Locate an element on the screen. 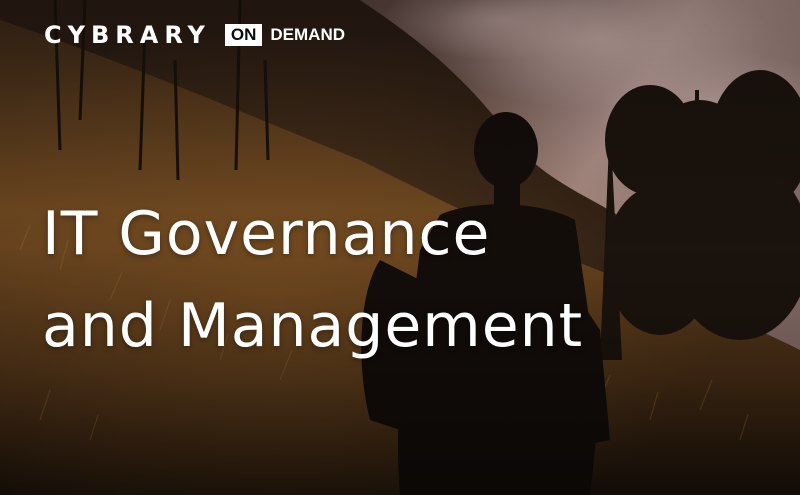 This screenshot has height=495, width=800. demand-label: DEMAND is located at coordinates (307, 34).